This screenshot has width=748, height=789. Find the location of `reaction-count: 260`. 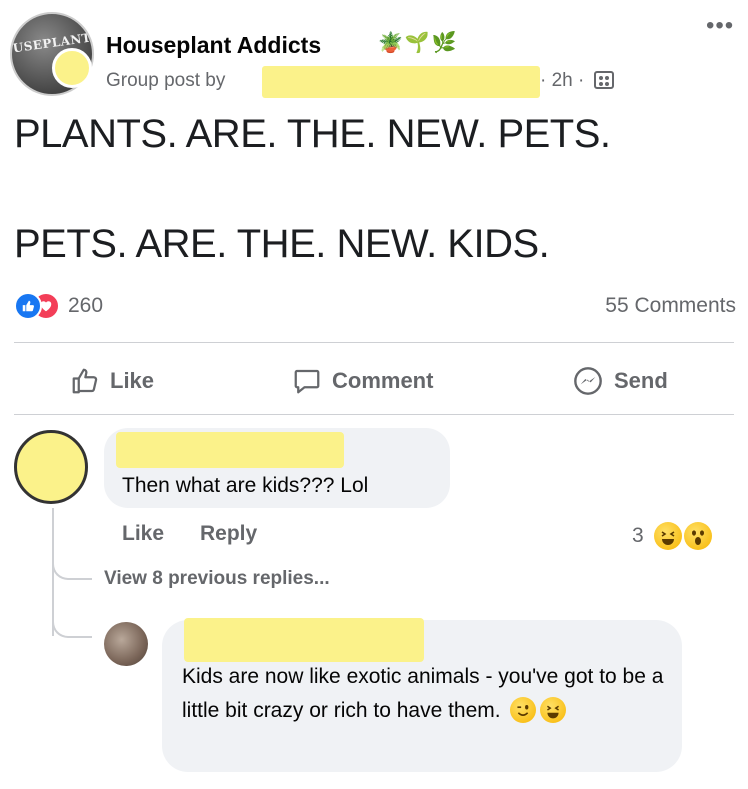

reaction-count: 260 is located at coordinates (86, 305).